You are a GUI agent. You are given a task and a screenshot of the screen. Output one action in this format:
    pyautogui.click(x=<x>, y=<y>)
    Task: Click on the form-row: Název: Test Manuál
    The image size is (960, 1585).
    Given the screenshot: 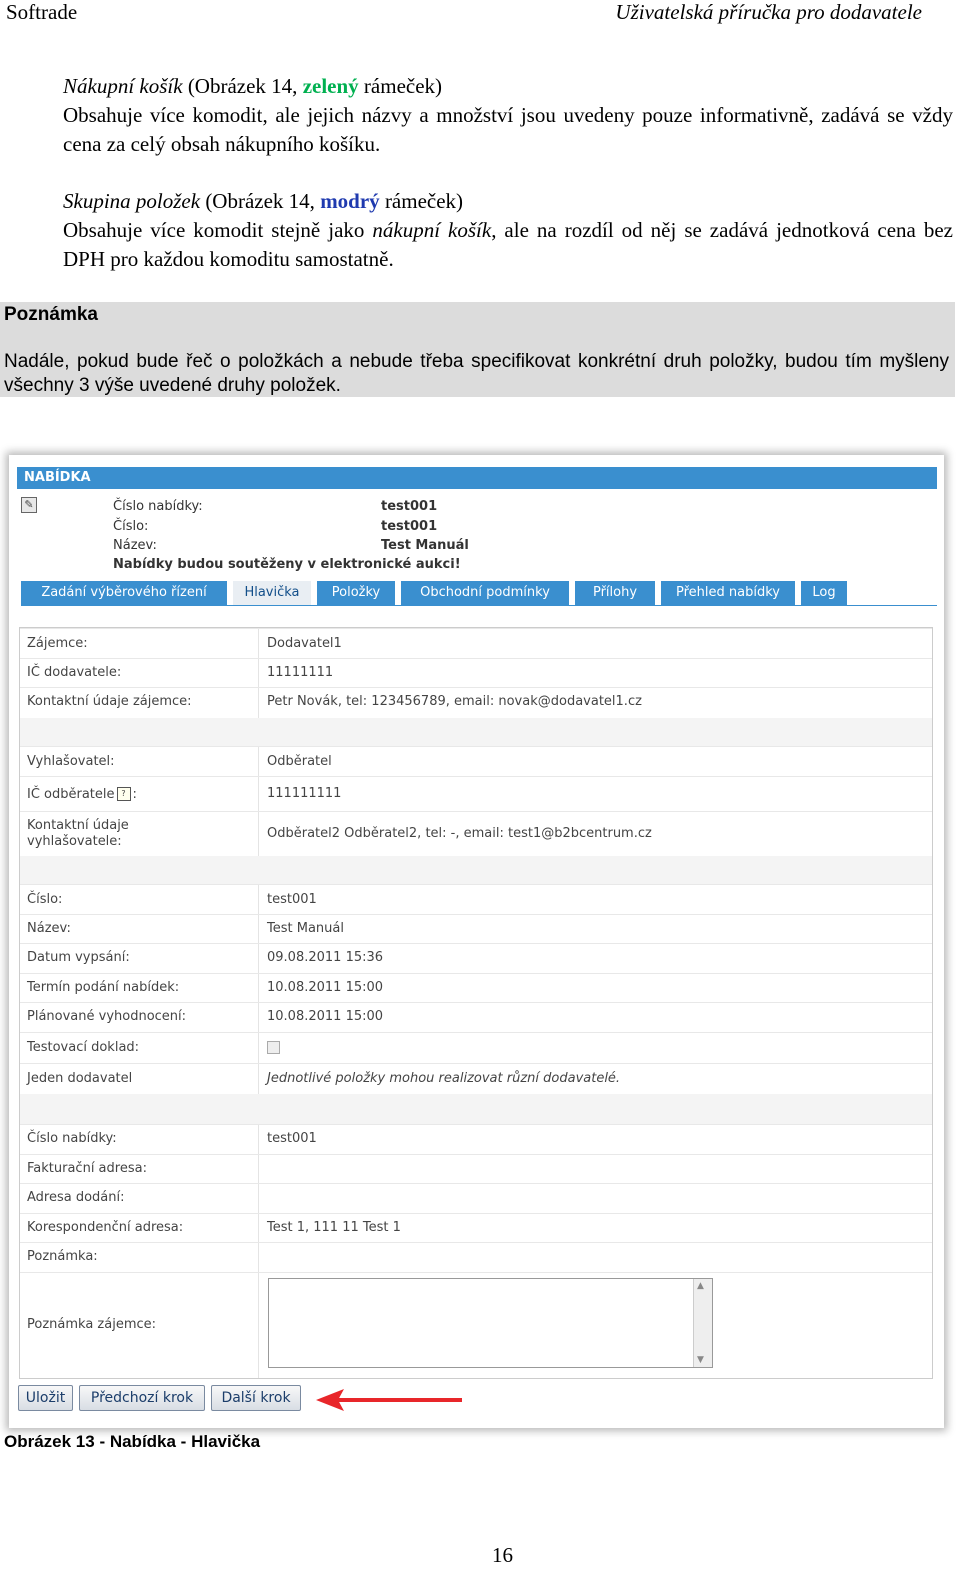 What is the action you would take?
    pyautogui.click(x=476, y=929)
    